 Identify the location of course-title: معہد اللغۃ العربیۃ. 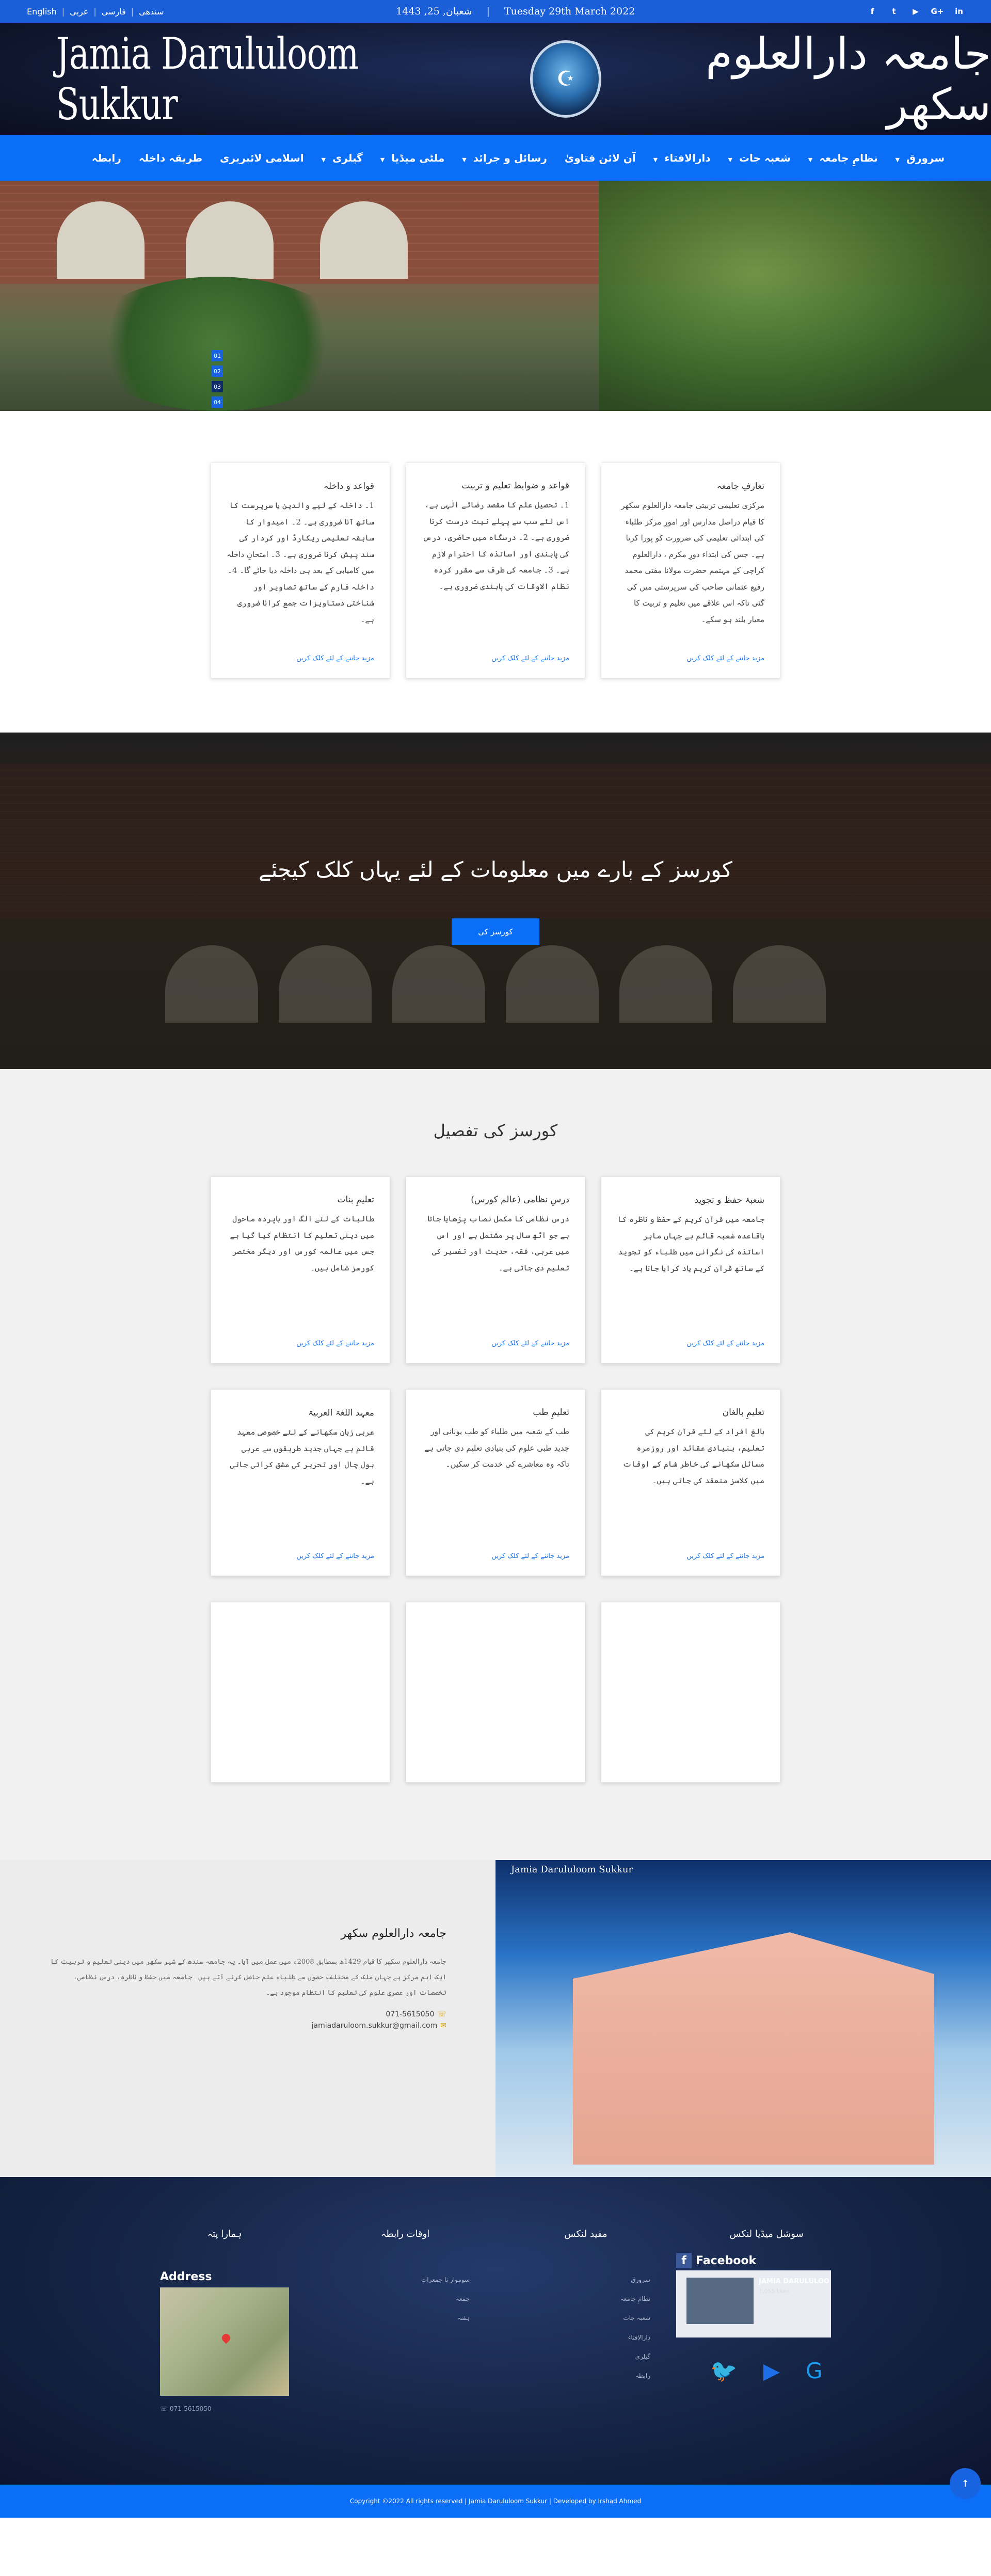
(341, 1413).